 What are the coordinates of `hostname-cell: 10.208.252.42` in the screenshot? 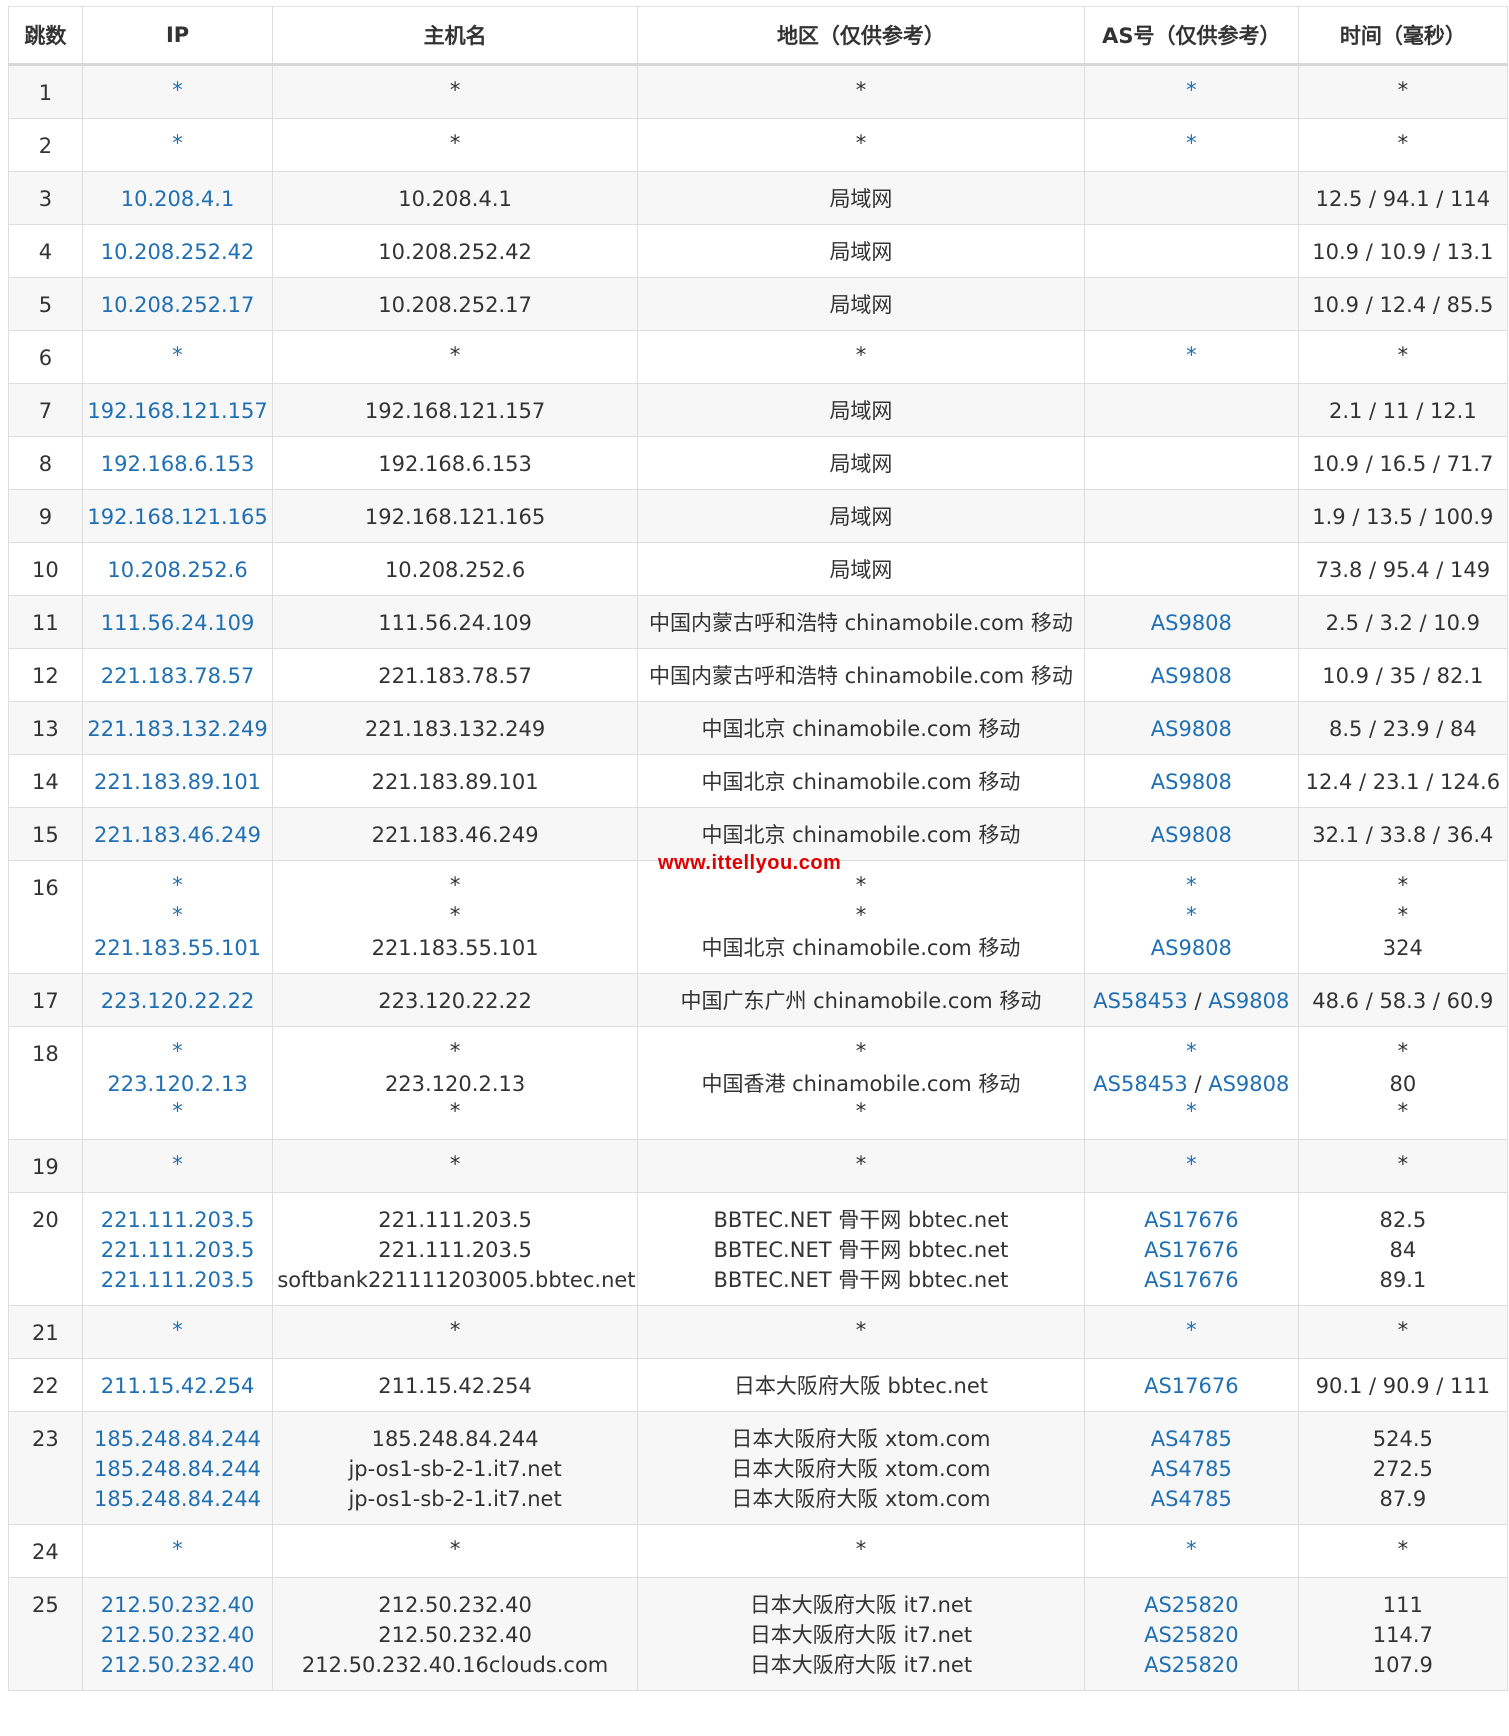 It's located at (455, 251).